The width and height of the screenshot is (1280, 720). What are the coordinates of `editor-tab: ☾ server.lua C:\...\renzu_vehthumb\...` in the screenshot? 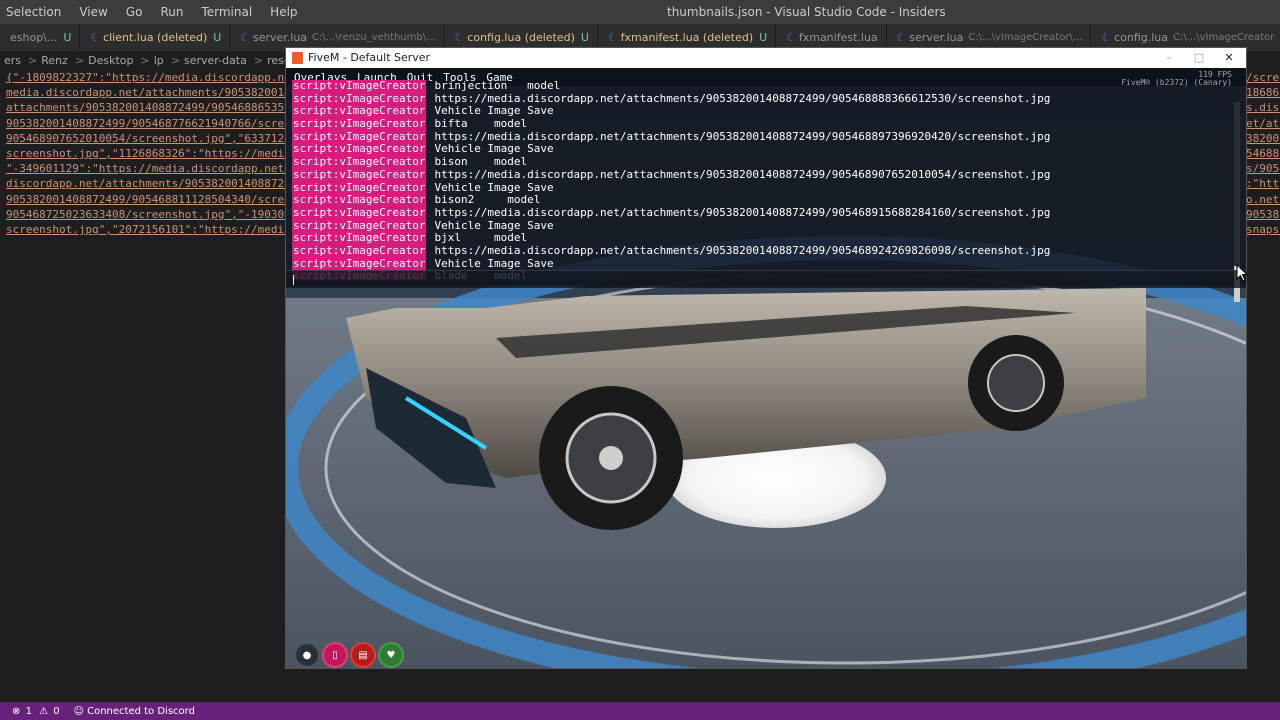 It's located at (337, 37).